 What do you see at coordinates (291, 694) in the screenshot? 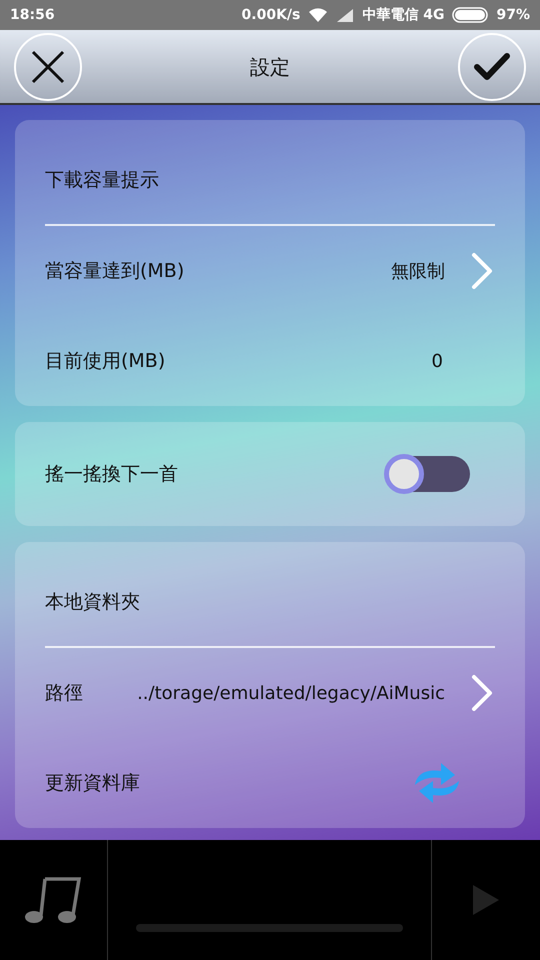
I see `setting-value: ../torage/emulated/legacy/AiMusic` at bounding box center [291, 694].